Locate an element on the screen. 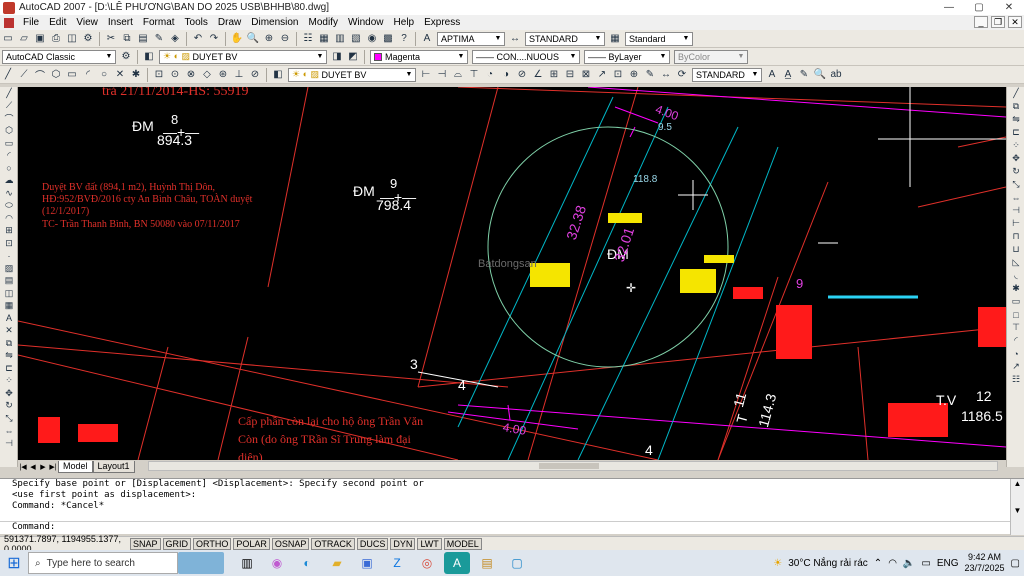 Image resolution: width=1024 pixels, height=576 pixels. trim-tool-icon: ⊣ is located at coordinates (9, 443).